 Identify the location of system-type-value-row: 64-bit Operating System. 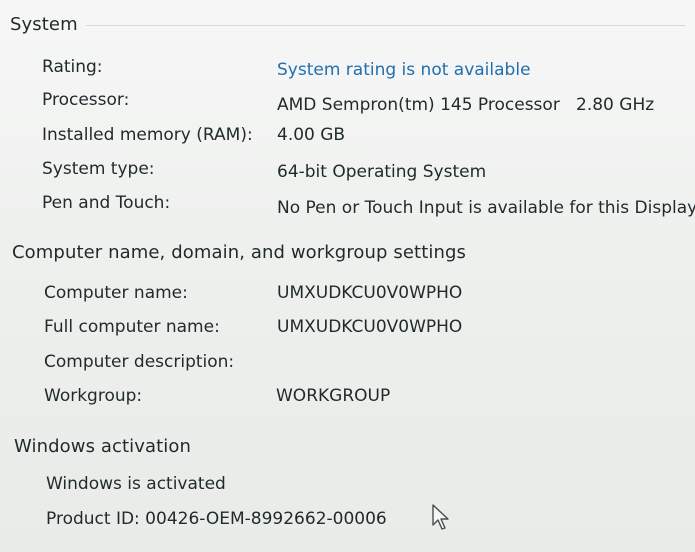
(381, 172).